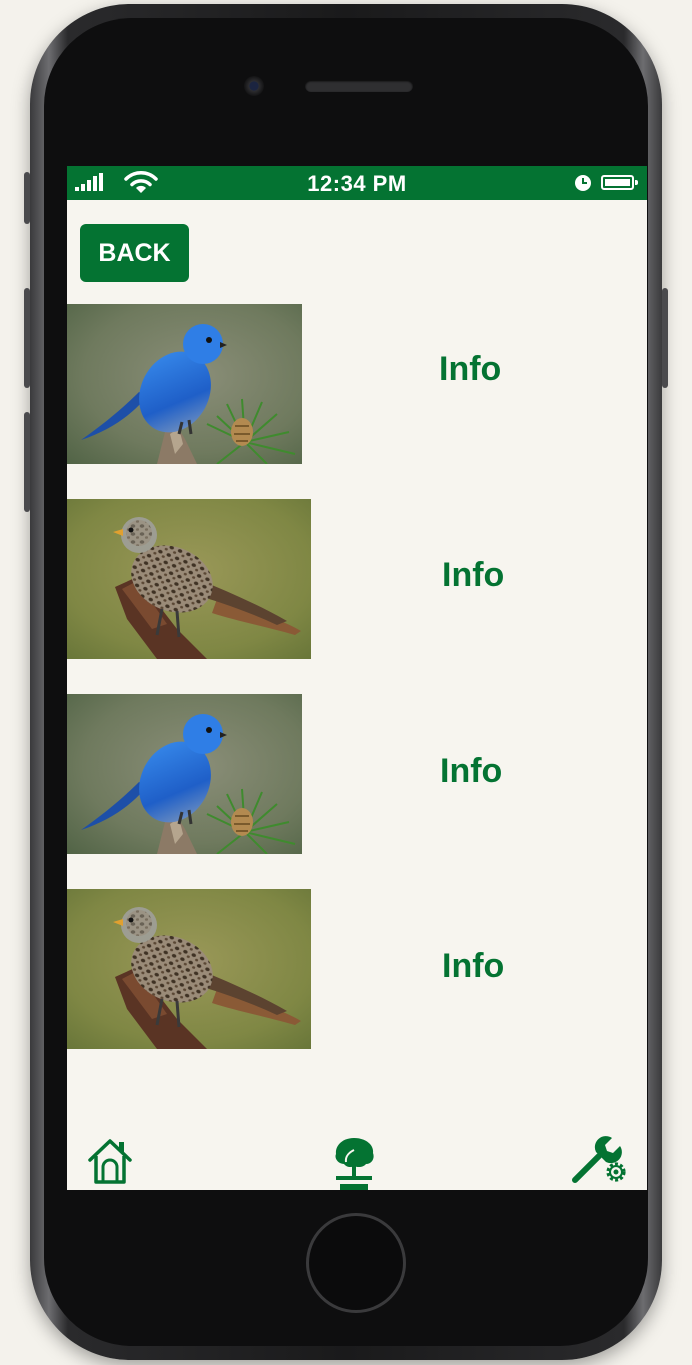 This screenshot has width=692, height=1365. I want to click on earpiece-speaker, so click(359, 86).